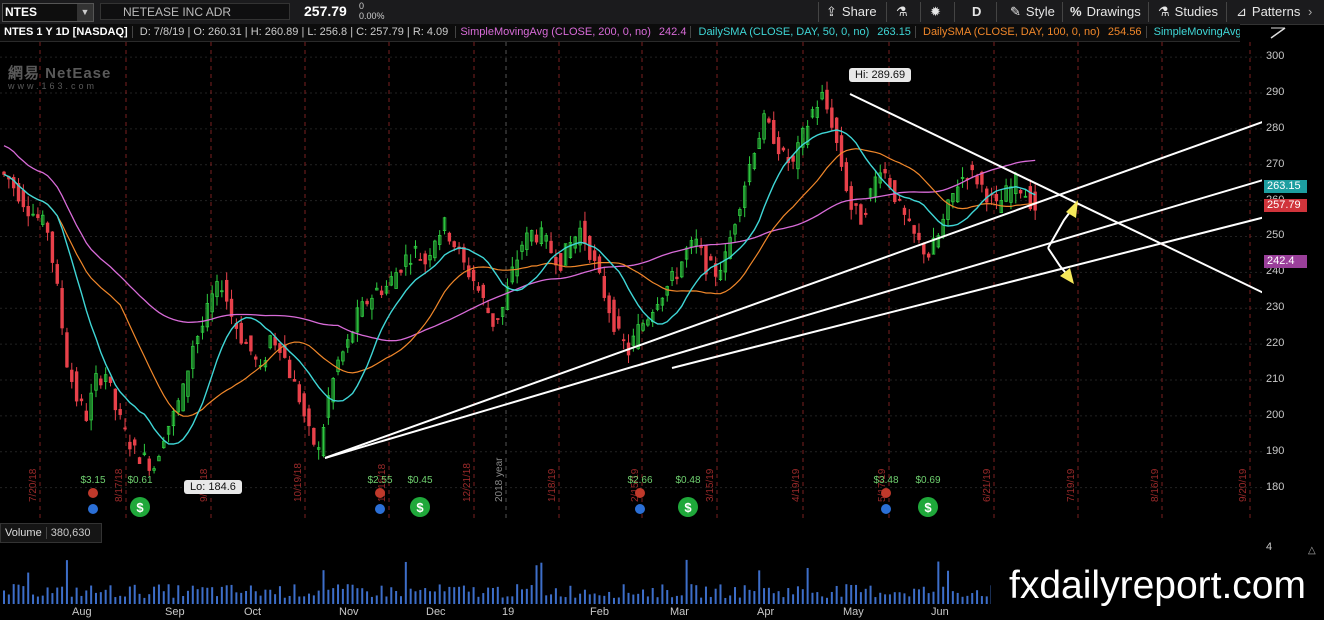 This screenshot has height=620, width=1324. Describe the element at coordinates (1241, 11) in the screenshot. I see `patterns-icon: ⊿` at that location.